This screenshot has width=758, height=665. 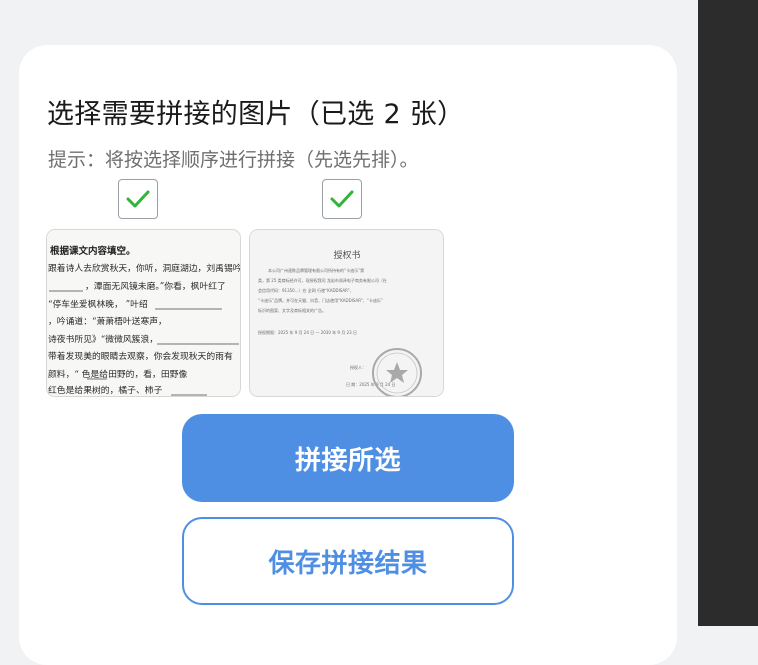 I want to click on doc-line: 红色是给果树的，橘子、柿子, so click(x=105, y=390).